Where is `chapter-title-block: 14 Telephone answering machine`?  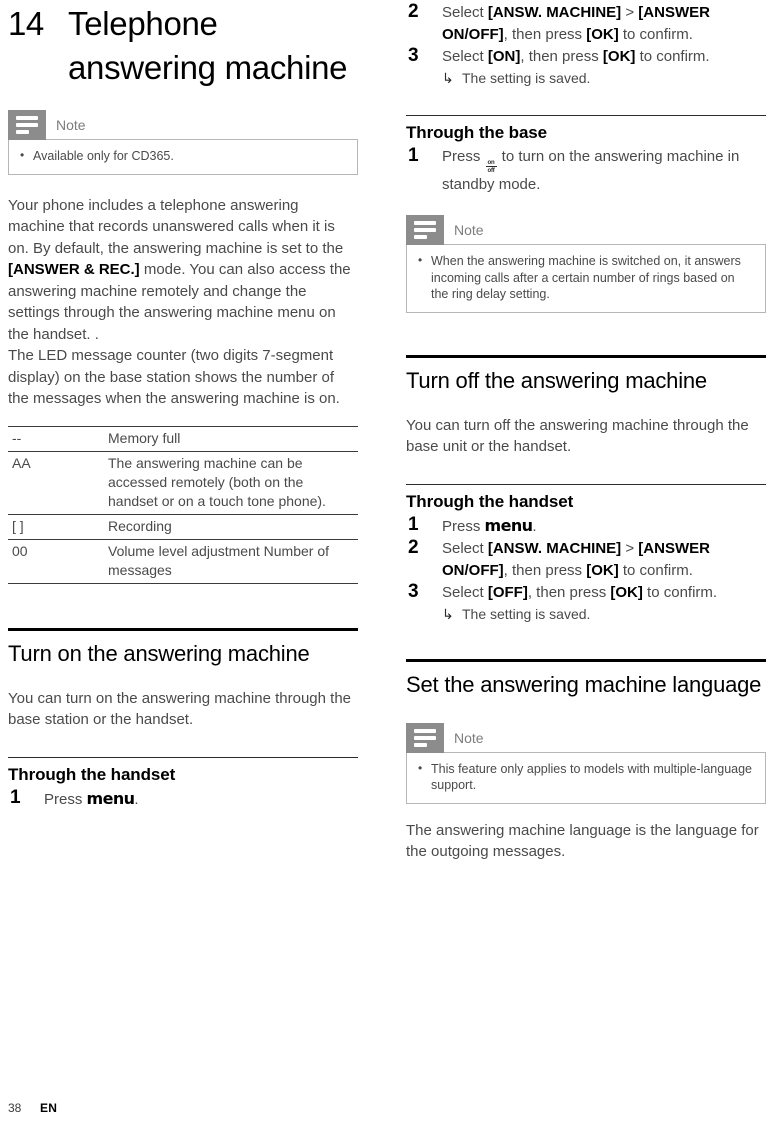
chapter-title-block: 14 Telephone answering machine is located at coordinates (183, 46).